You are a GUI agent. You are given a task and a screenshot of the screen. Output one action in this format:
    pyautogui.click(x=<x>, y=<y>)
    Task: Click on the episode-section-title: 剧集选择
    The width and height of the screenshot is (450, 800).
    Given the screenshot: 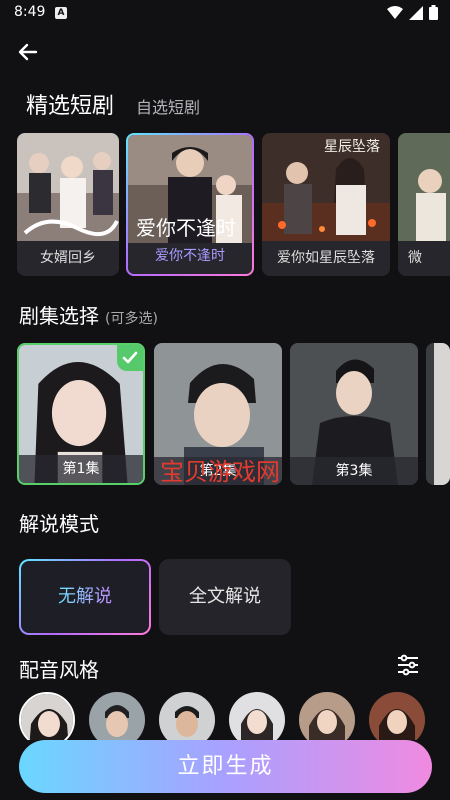 What is the action you would take?
    pyautogui.click(x=59, y=316)
    